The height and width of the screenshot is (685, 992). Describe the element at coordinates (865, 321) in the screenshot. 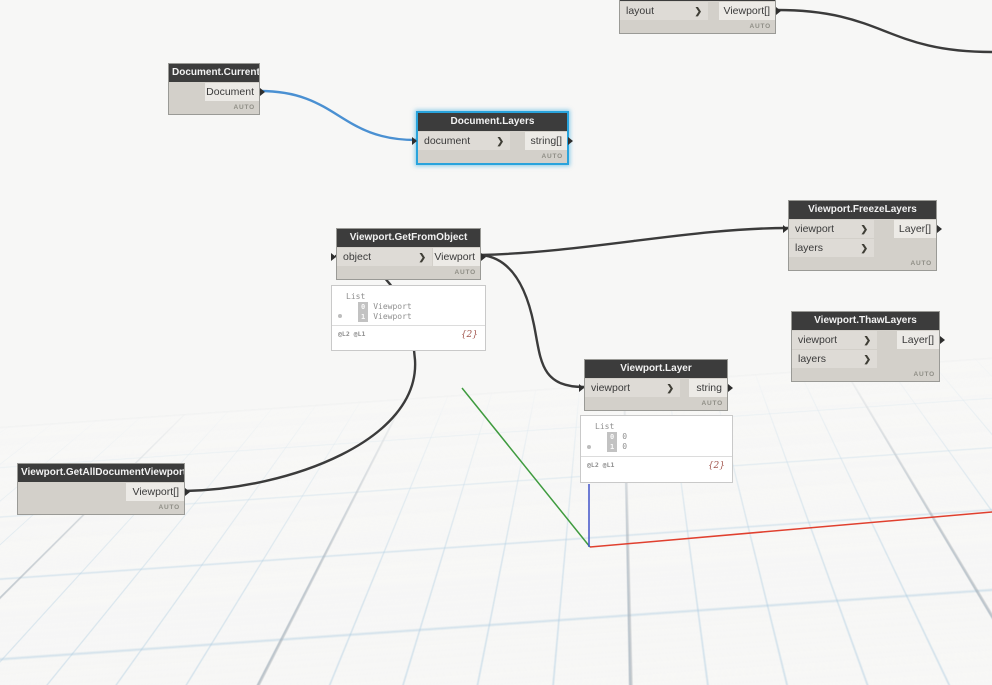

I see `node-title: Viewport.ThawLayers` at that location.